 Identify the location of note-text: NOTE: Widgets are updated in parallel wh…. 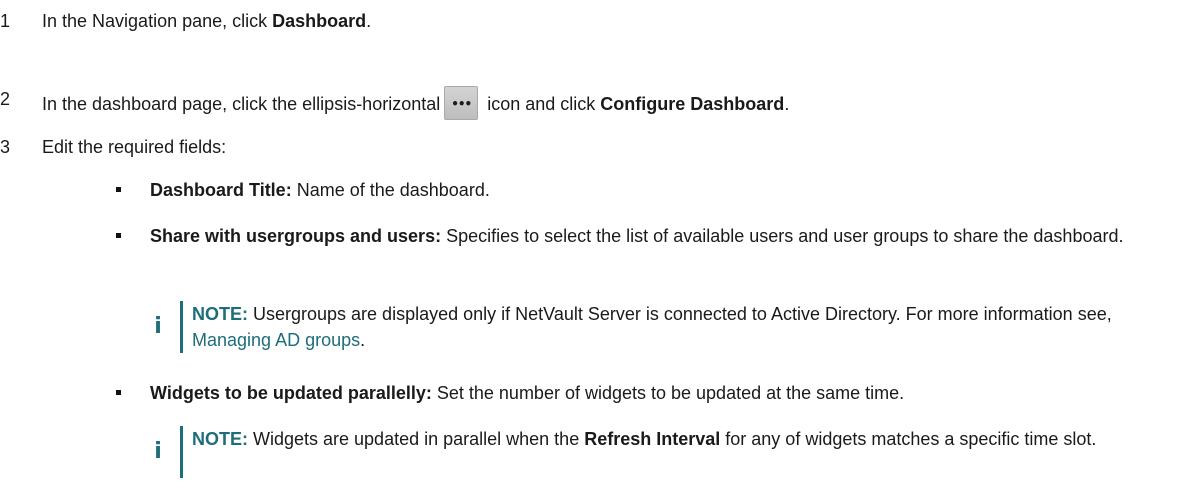
(644, 439).